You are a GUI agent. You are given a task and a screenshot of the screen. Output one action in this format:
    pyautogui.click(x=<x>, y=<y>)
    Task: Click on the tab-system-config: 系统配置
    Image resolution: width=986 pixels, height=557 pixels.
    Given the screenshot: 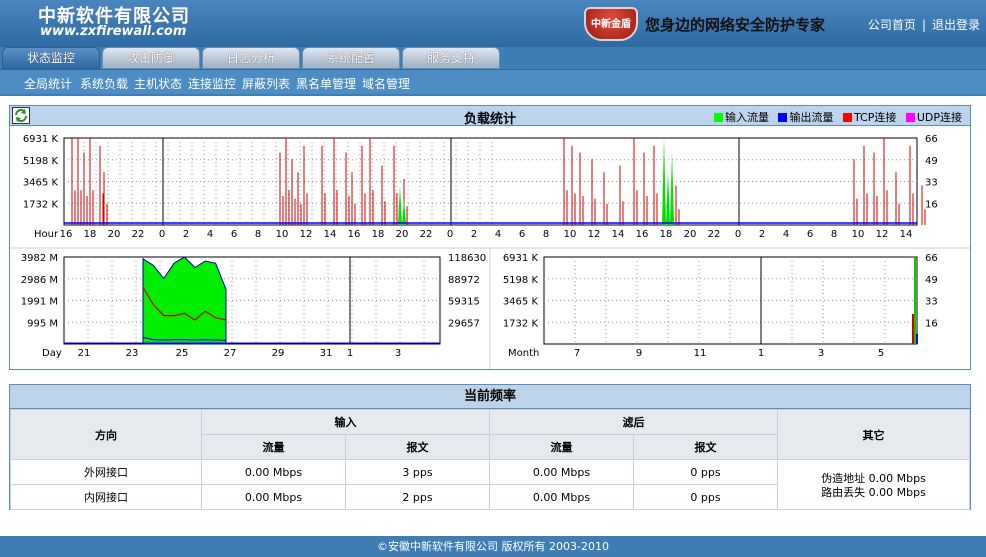 What is the action you would take?
    pyautogui.click(x=351, y=58)
    